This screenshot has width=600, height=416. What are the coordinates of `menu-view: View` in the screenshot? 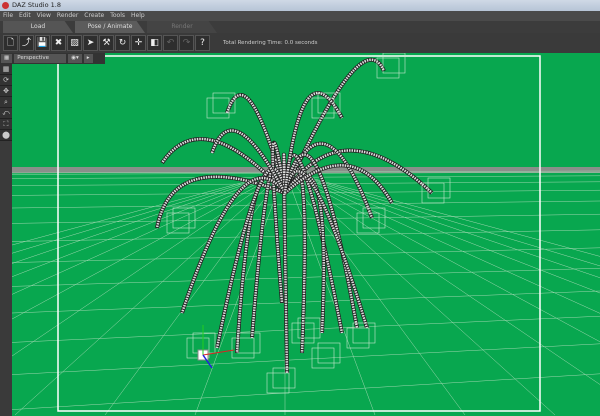 It's located at (44, 16).